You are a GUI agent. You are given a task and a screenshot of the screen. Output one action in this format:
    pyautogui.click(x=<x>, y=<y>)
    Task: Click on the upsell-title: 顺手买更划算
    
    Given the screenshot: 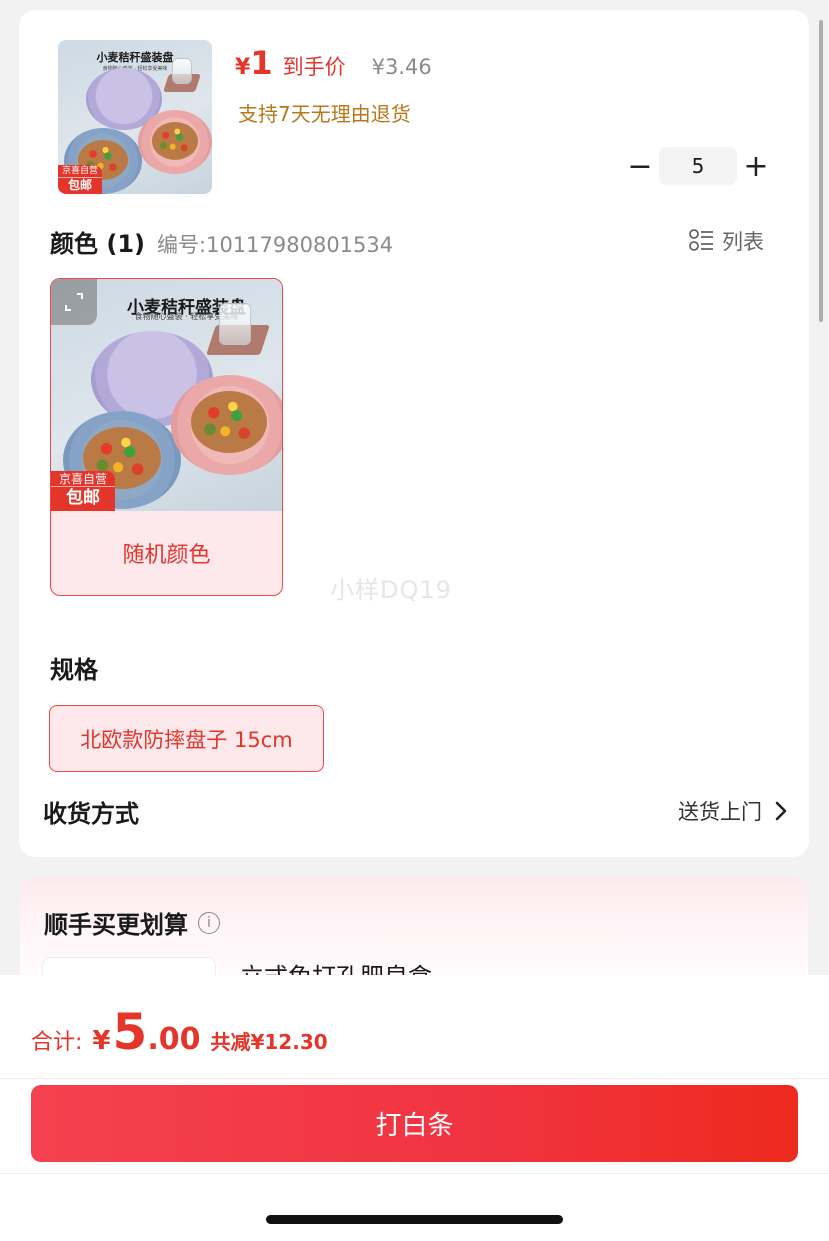 What is the action you would take?
    pyautogui.click(x=116, y=925)
    